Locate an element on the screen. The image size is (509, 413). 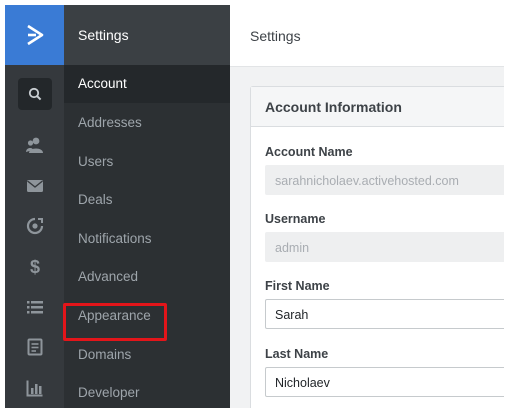
mail-icon is located at coordinates (34, 186).